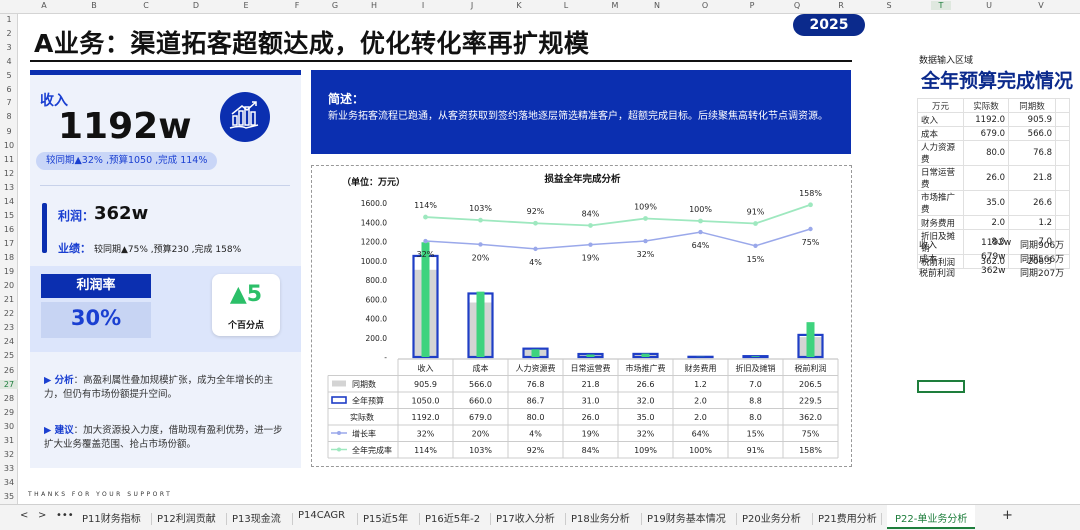 The width and height of the screenshot is (1080, 530). Describe the element at coordinates (9, 201) in the screenshot. I see `row-header-cell: 14` at that location.